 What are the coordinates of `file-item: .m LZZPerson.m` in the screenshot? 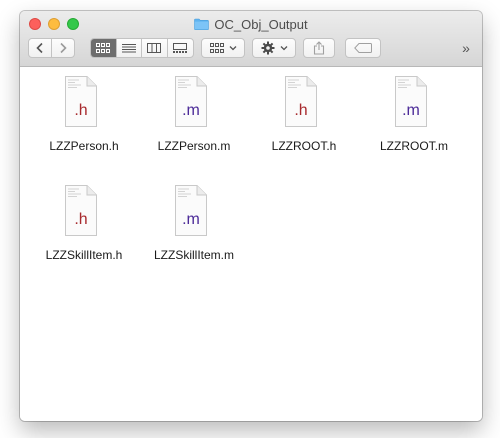 It's located at (194, 122).